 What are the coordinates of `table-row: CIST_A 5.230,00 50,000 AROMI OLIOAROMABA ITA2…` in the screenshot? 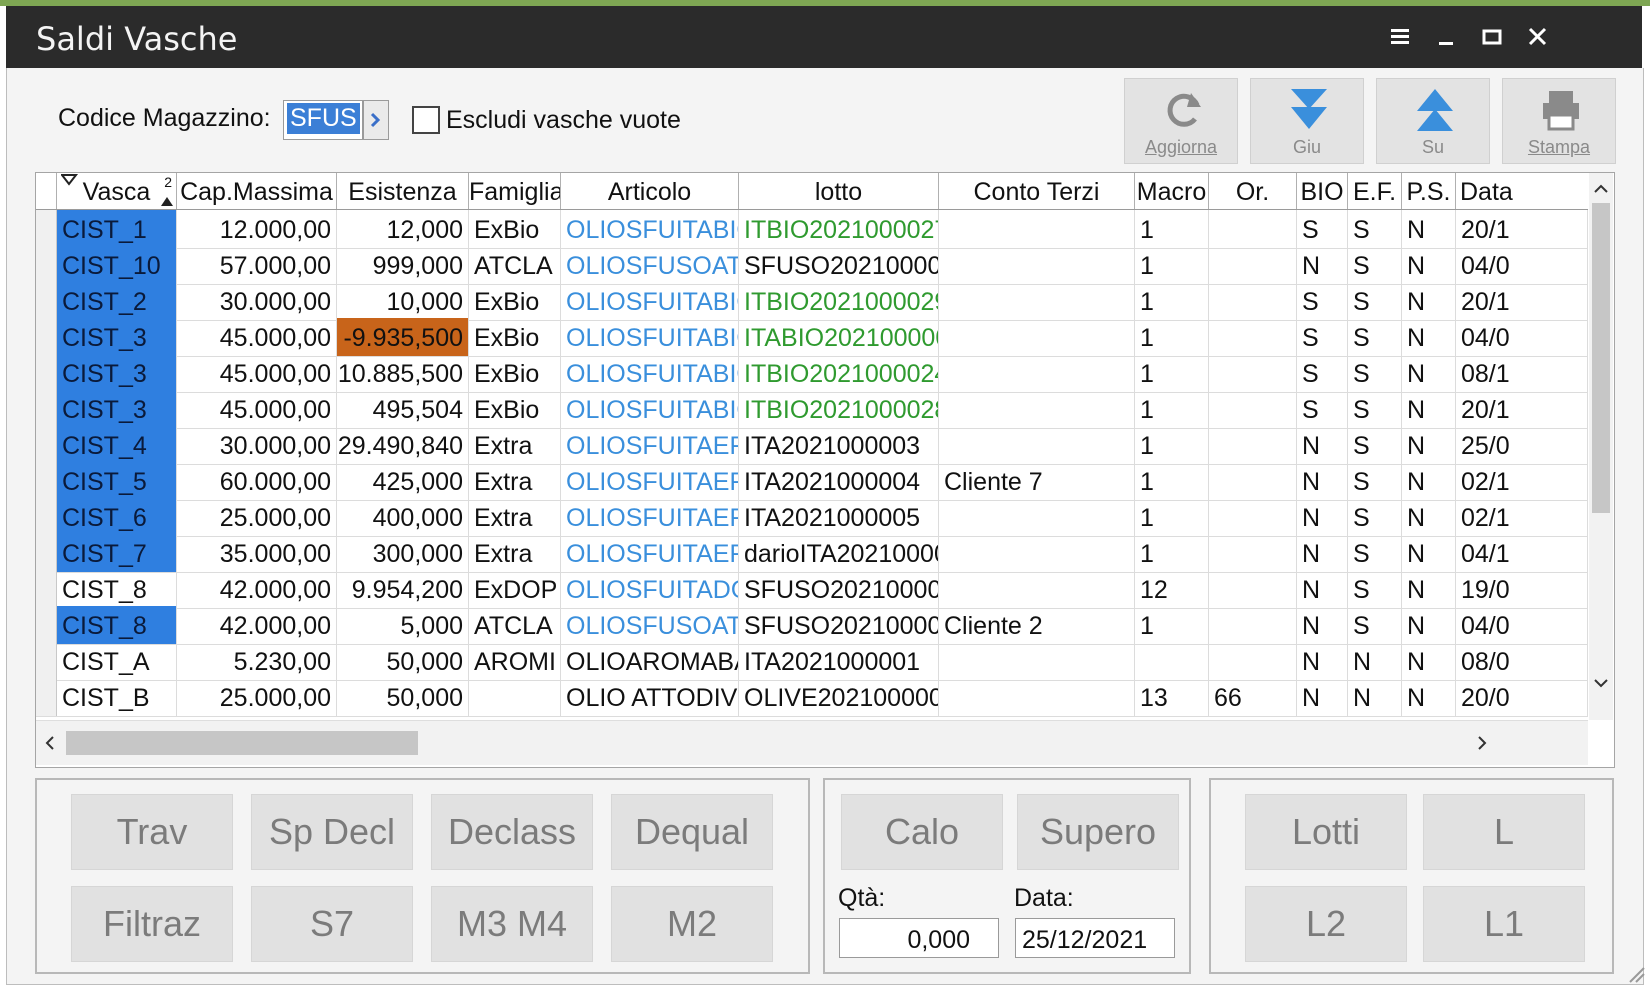 It's located at (812, 661).